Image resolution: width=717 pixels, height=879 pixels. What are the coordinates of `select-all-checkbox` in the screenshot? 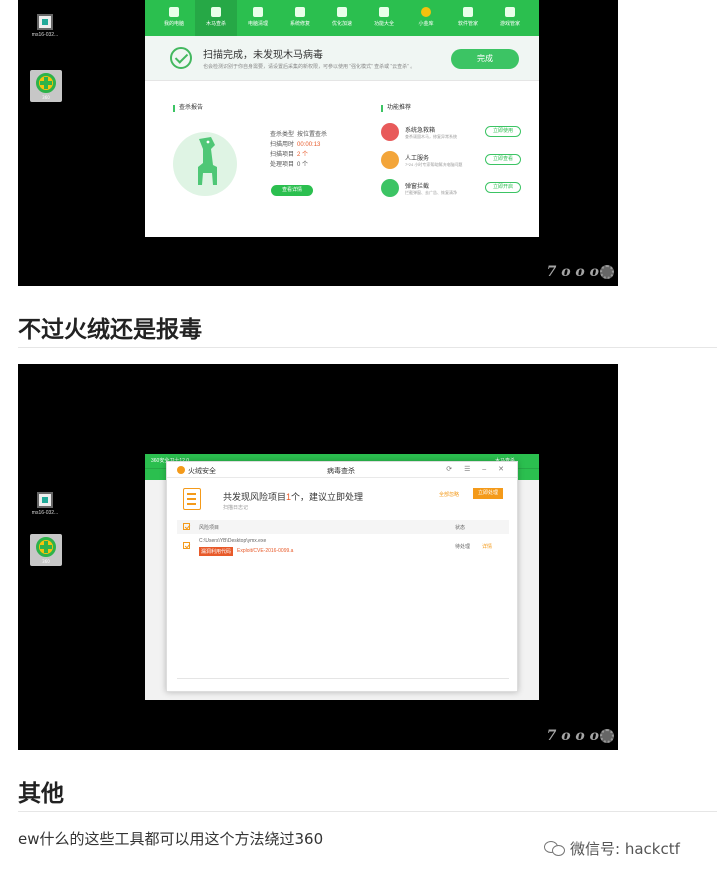 It's located at (186, 526).